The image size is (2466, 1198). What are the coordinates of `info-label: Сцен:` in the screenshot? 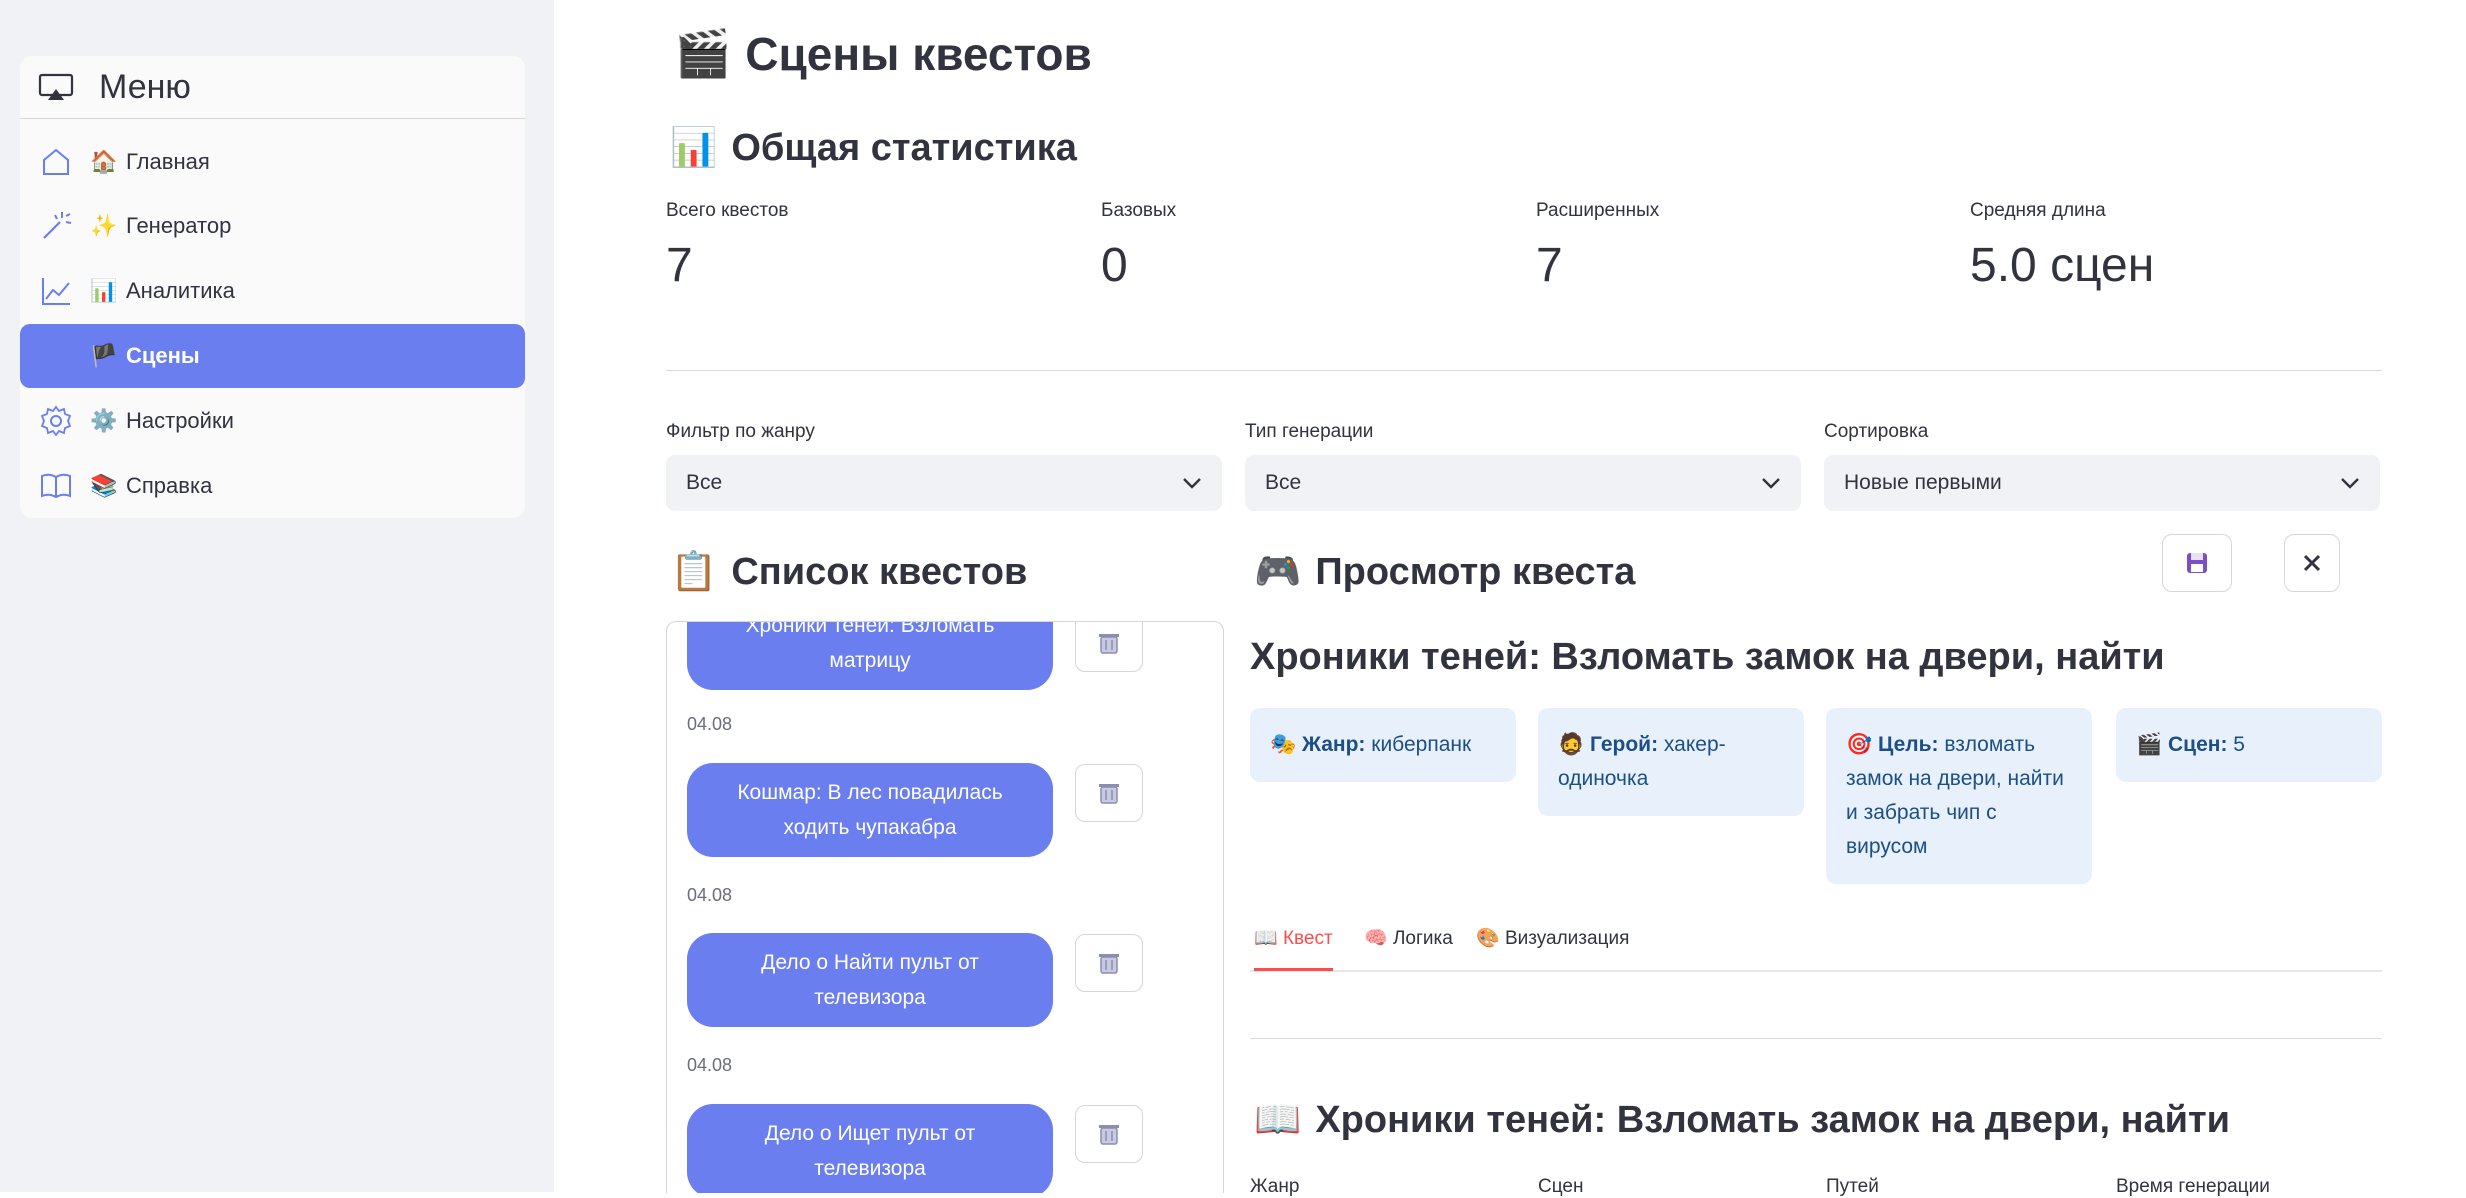 It's located at (2198, 744).